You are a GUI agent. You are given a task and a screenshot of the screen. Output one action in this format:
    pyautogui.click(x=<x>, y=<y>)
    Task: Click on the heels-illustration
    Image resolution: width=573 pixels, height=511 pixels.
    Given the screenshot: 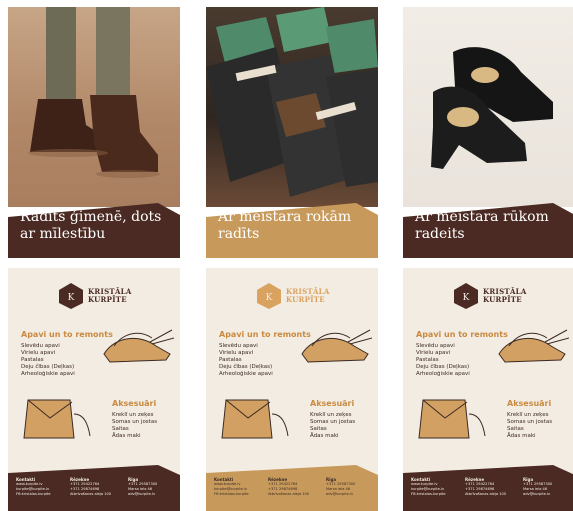 What is the action you would take?
    pyautogui.click(x=492, y=108)
    